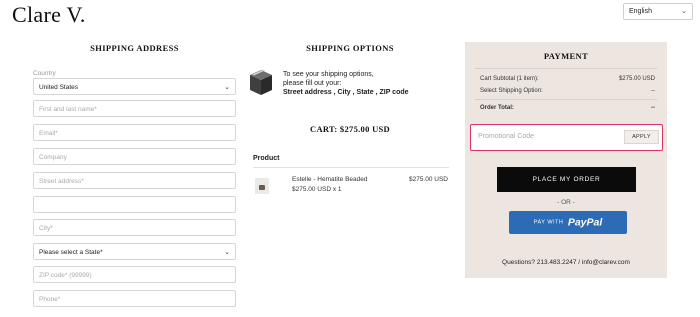 This screenshot has height=317, width=700. Describe the element at coordinates (59, 87) in the screenshot. I see `country-selected-value: United States` at that location.